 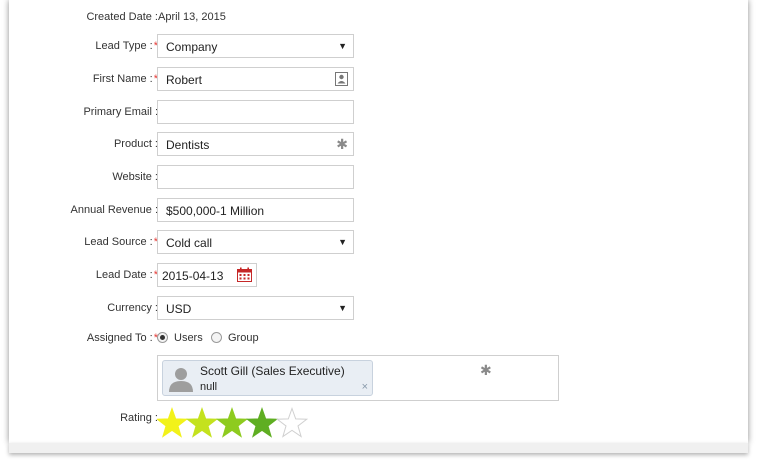 What do you see at coordinates (193, 276) in the screenshot?
I see `lead-date-value: 2015-04-13` at bounding box center [193, 276].